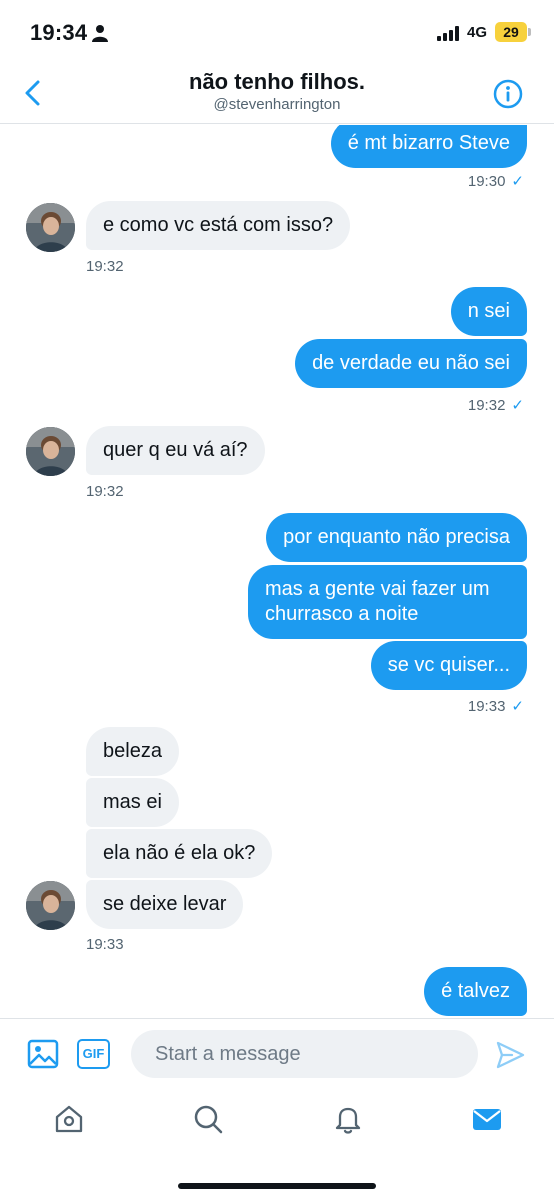 Image resolution: width=554 pixels, height=1199 pixels. Describe the element at coordinates (43, 1054) in the screenshot. I see `image-icon` at that location.